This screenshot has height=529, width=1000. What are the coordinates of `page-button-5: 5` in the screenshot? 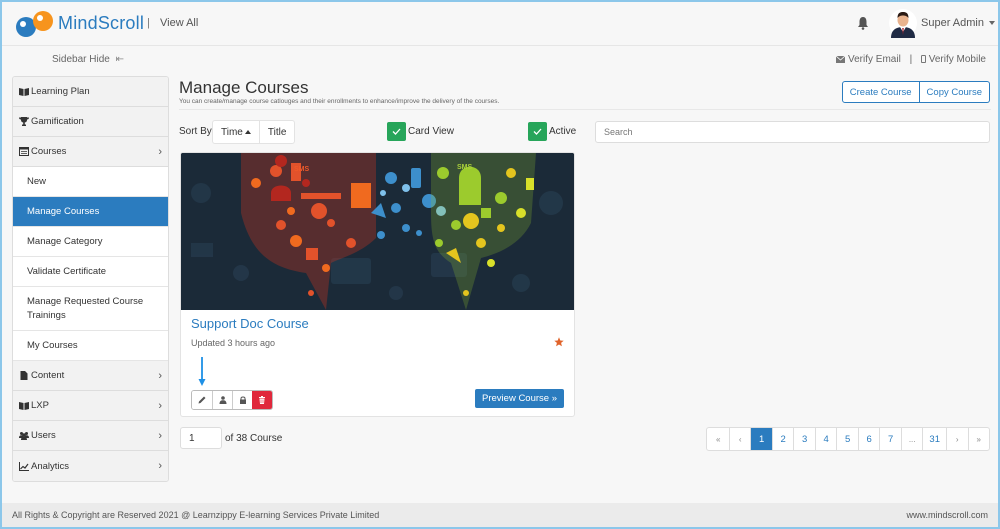 It's located at (847, 439).